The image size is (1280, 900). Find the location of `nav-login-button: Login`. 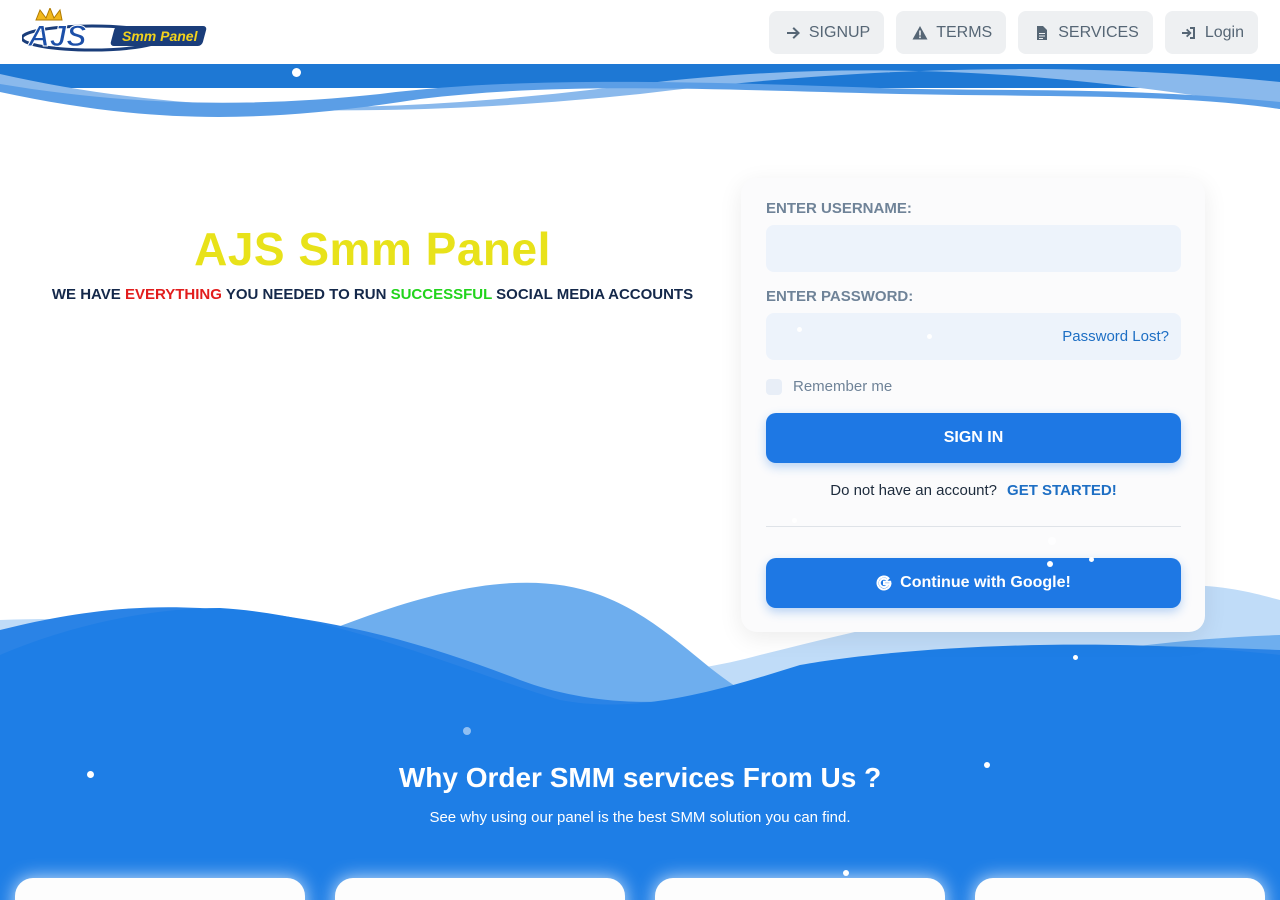

nav-login-button: Login is located at coordinates (1211, 32).